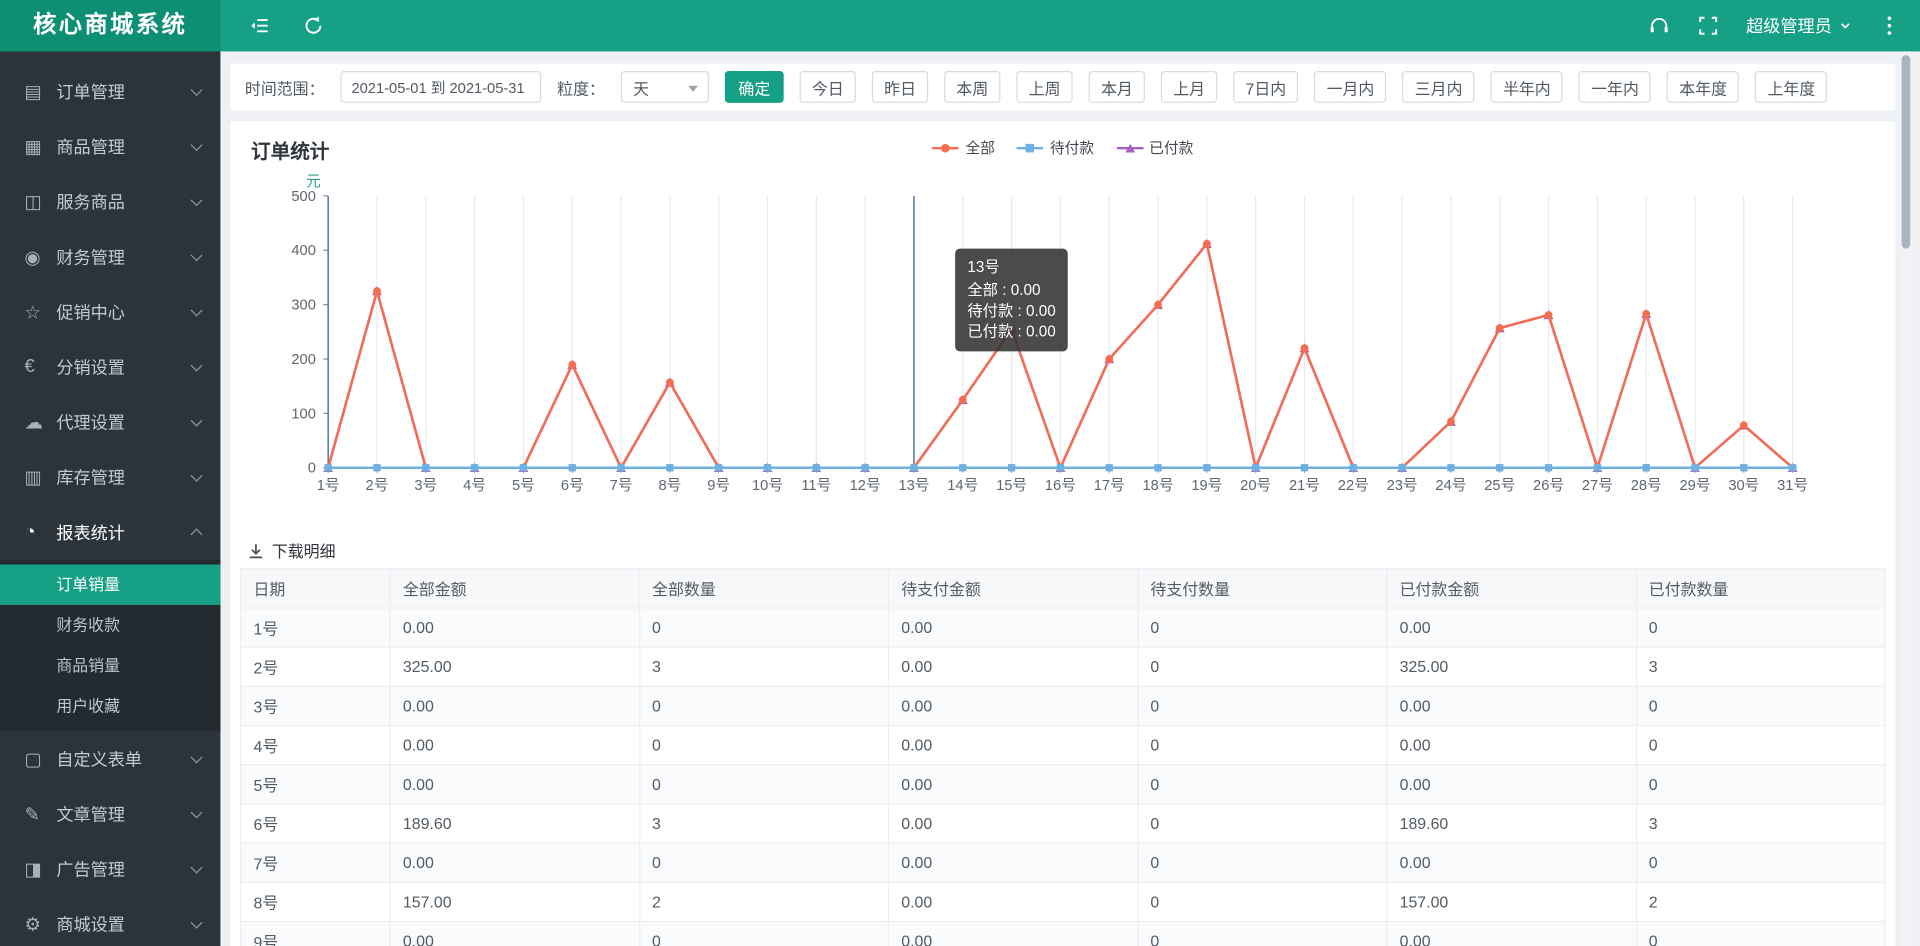  Describe the element at coordinates (960, 26) in the screenshot. I see `top-header: 核心商城系统 超级管理员` at that location.